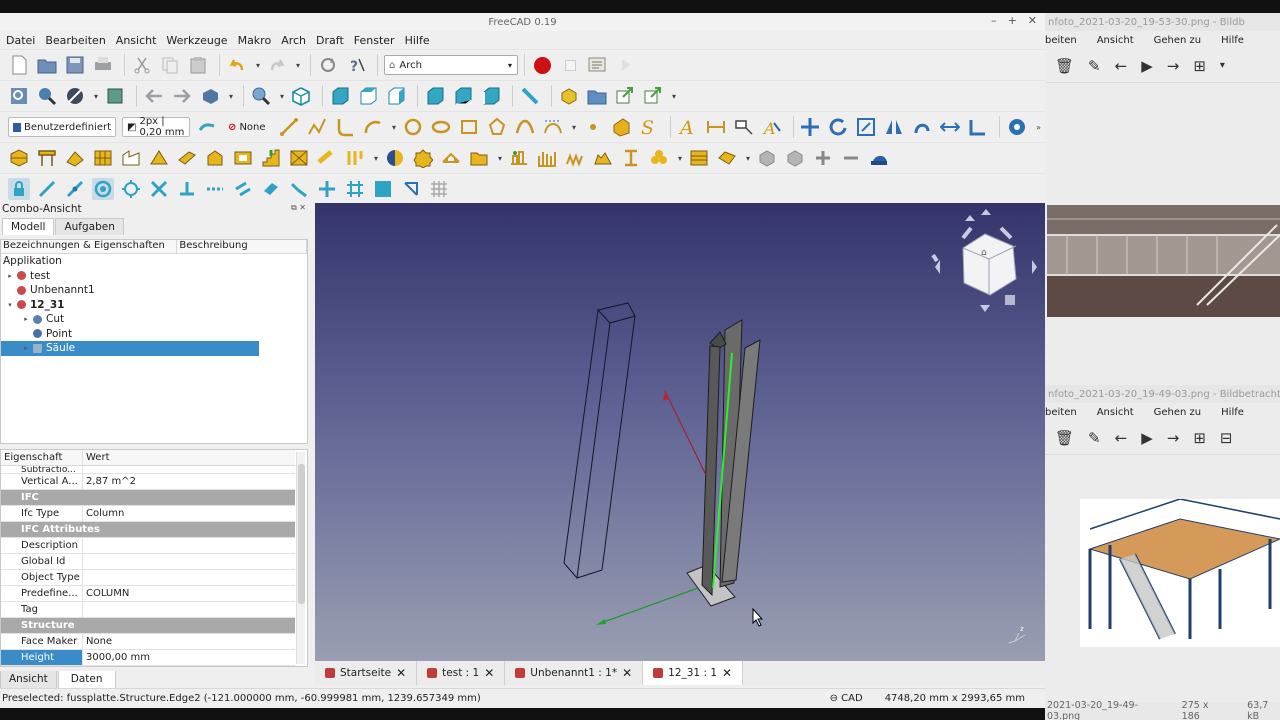 The image size is (1280, 720). I want to click on circle-icon, so click(413, 127).